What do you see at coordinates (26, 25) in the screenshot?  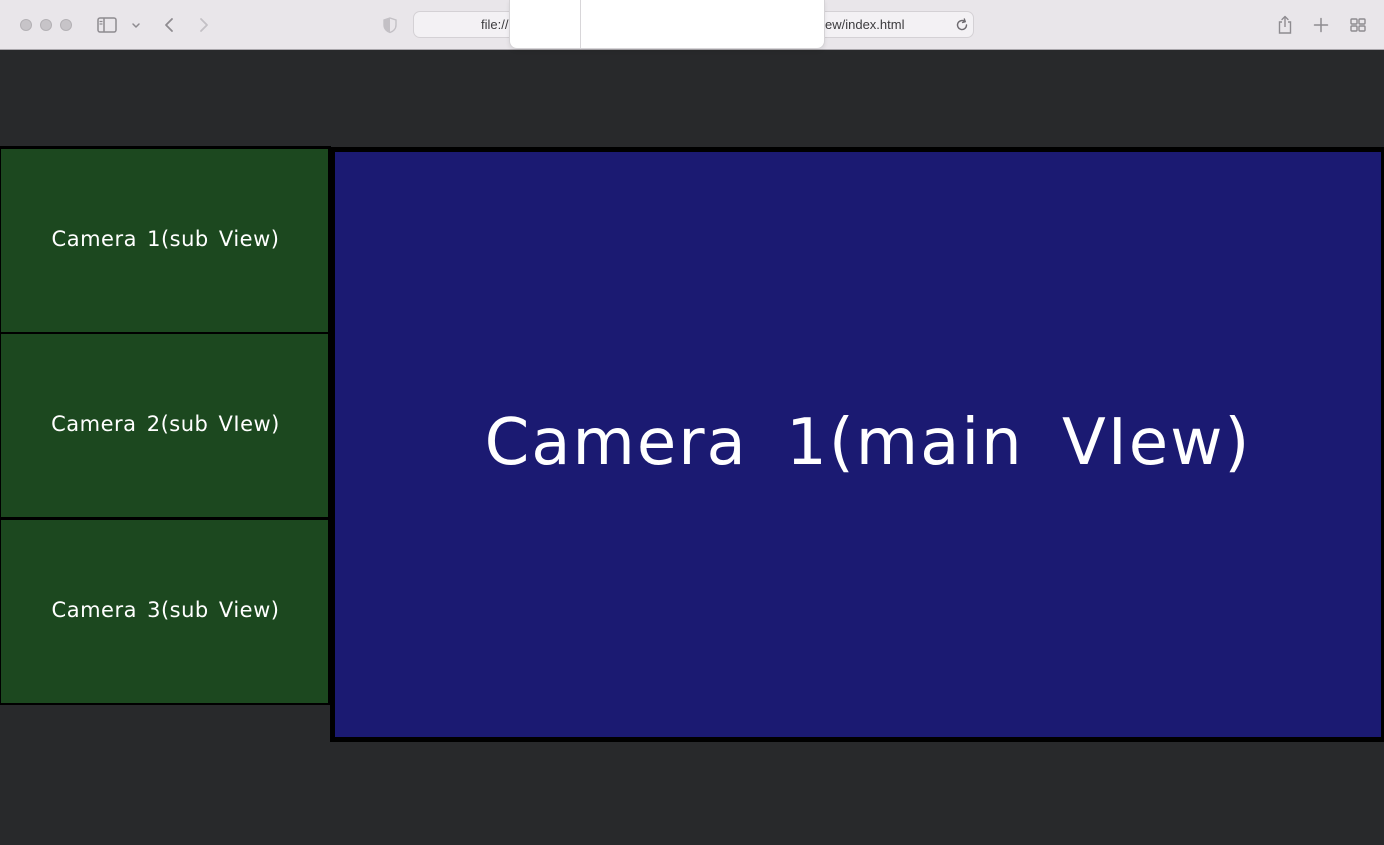 I see `close-window-button` at bounding box center [26, 25].